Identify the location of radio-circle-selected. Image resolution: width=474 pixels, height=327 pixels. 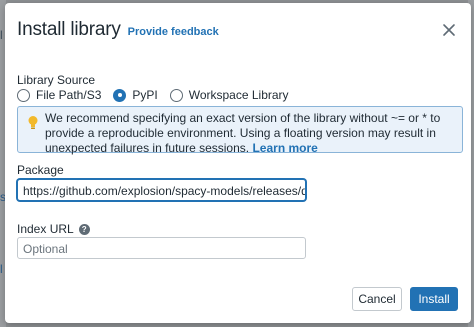
(120, 95).